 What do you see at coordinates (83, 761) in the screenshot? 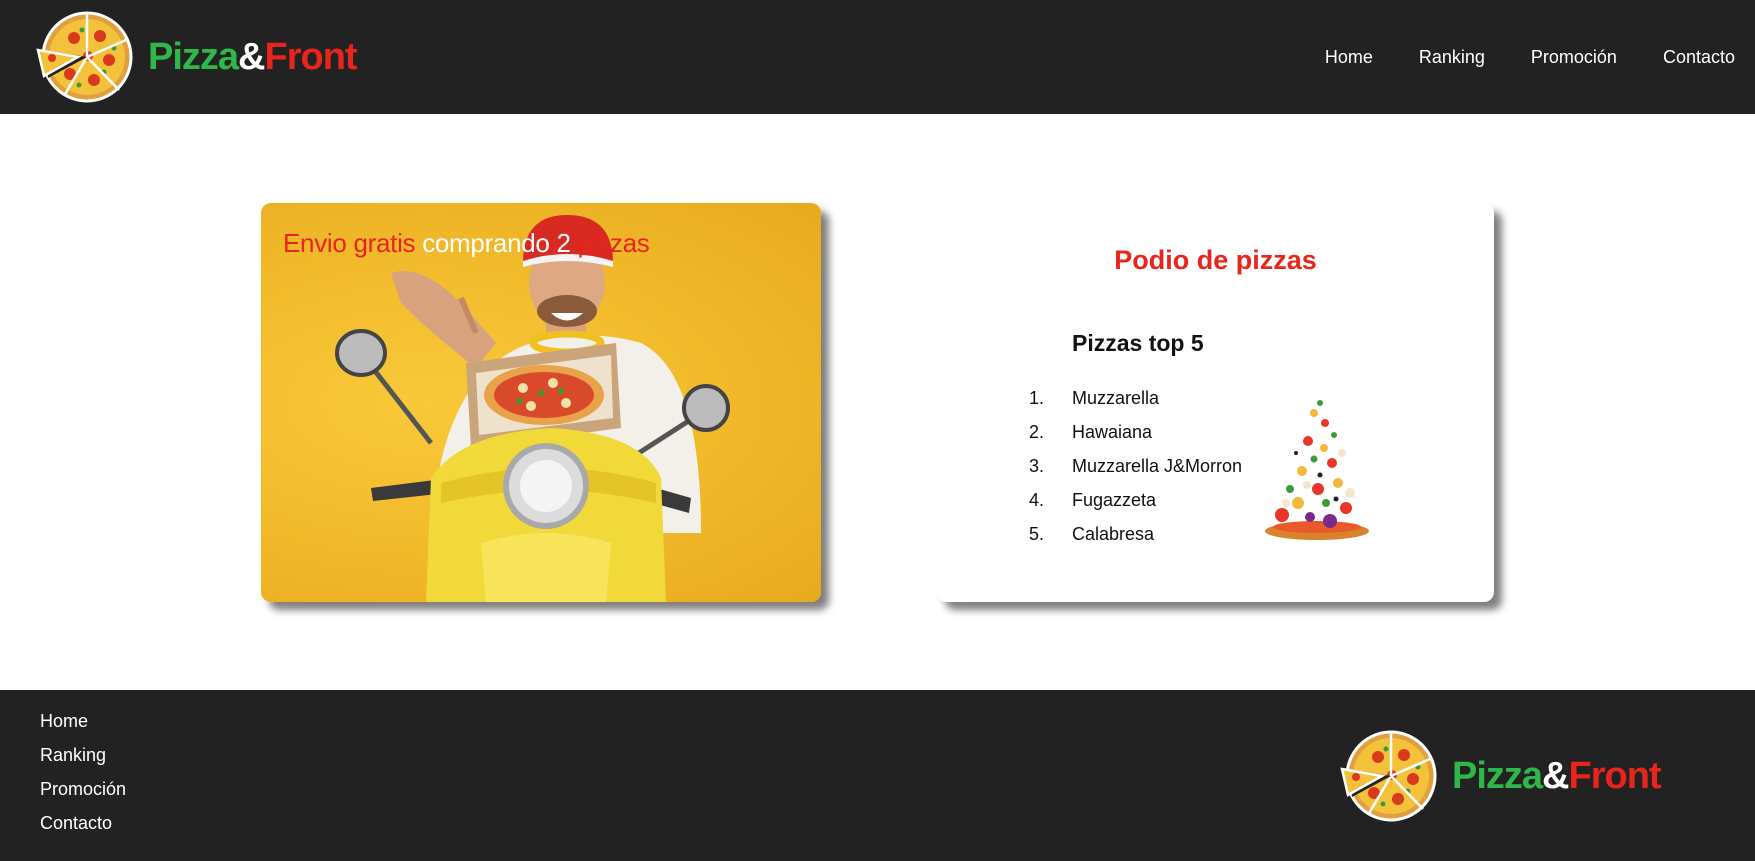
I see `footer-nav-ranking: Ranking` at bounding box center [83, 761].